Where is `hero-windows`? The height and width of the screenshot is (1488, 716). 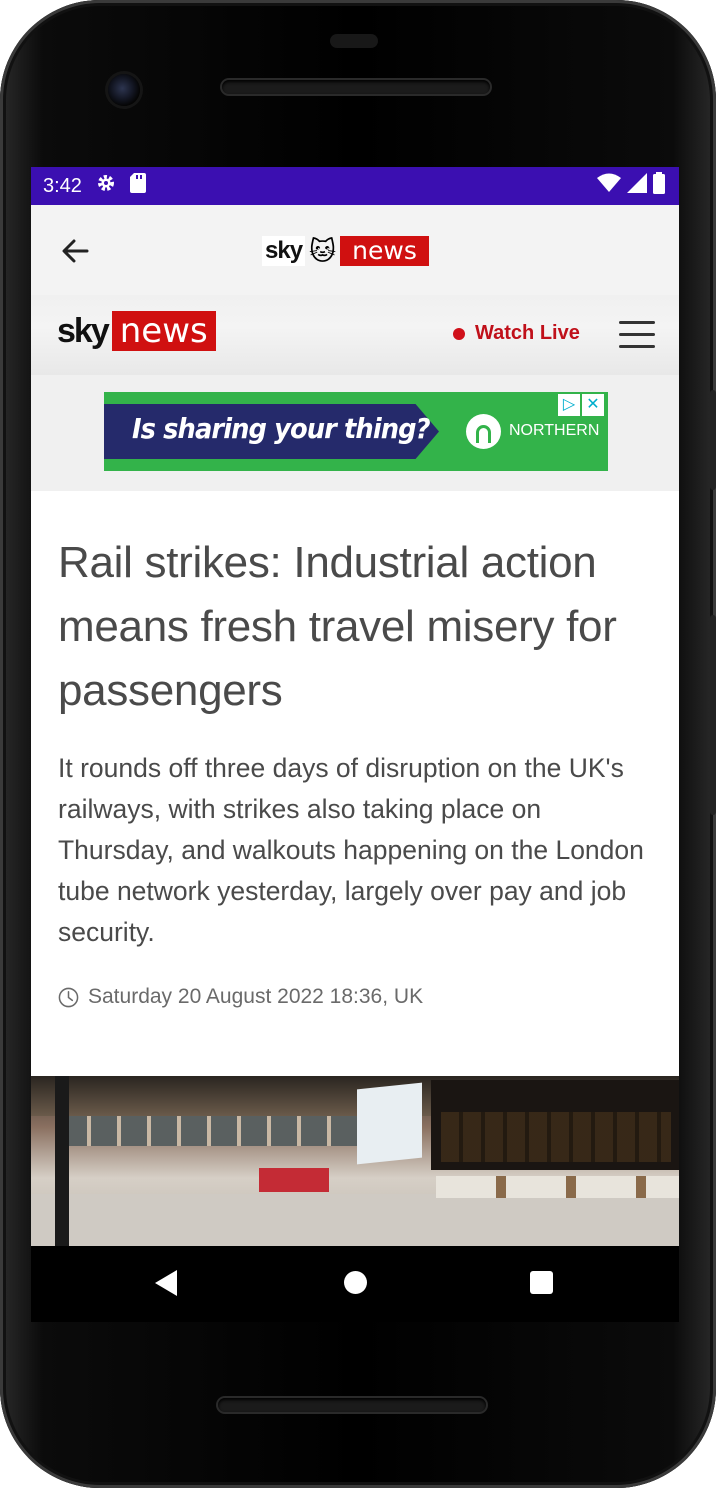 hero-windows is located at coordinates (211, 1131).